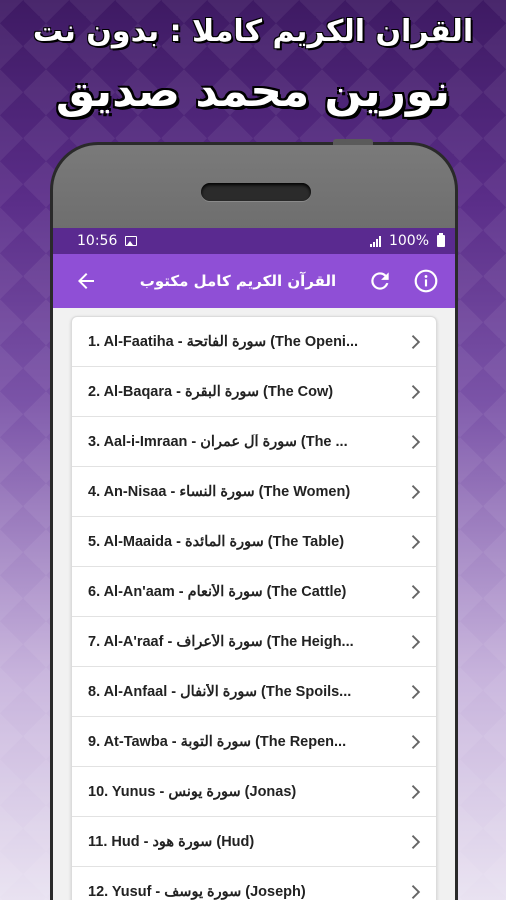  What do you see at coordinates (217, 591) in the screenshot?
I see `surah-label: 6. Al-An'aam - سورة الأنعام (The Cattle)` at bounding box center [217, 591].